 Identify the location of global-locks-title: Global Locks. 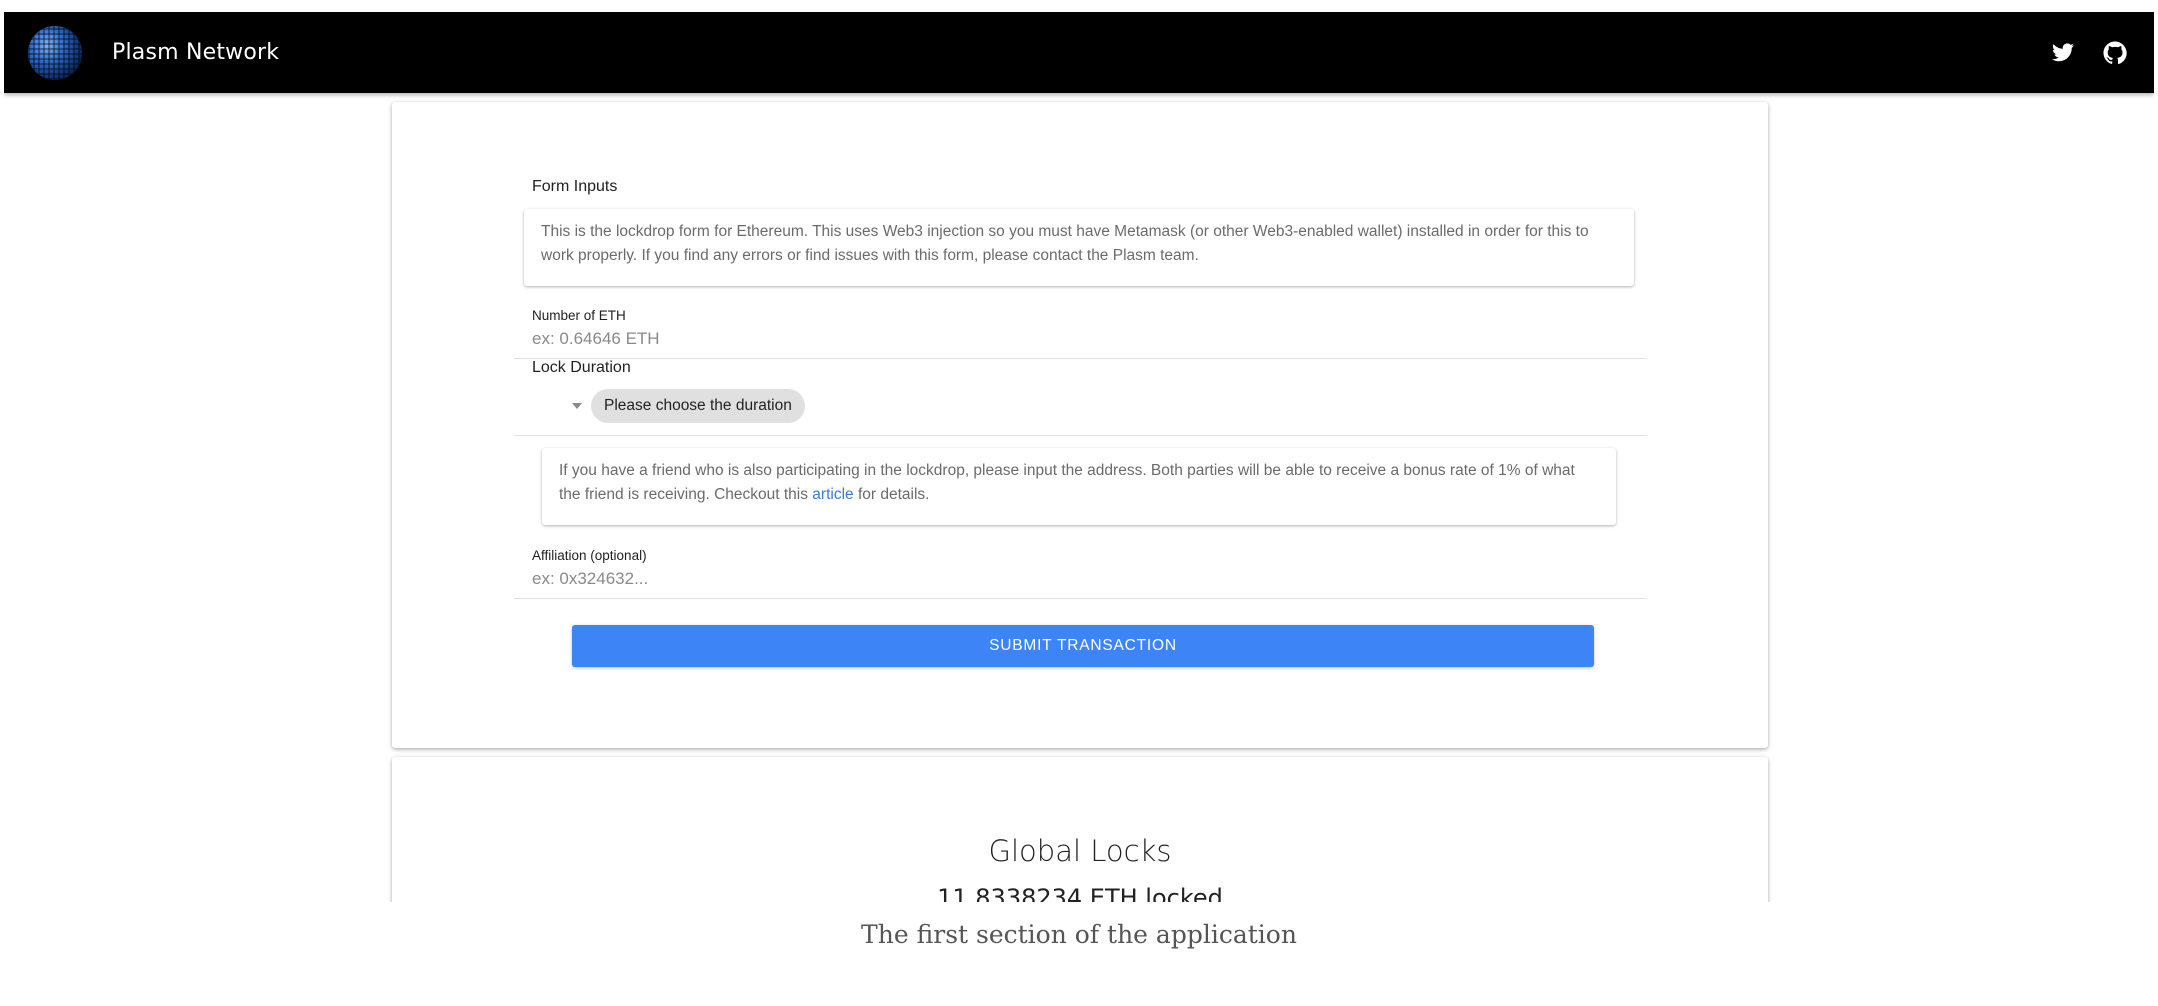
(1080, 851).